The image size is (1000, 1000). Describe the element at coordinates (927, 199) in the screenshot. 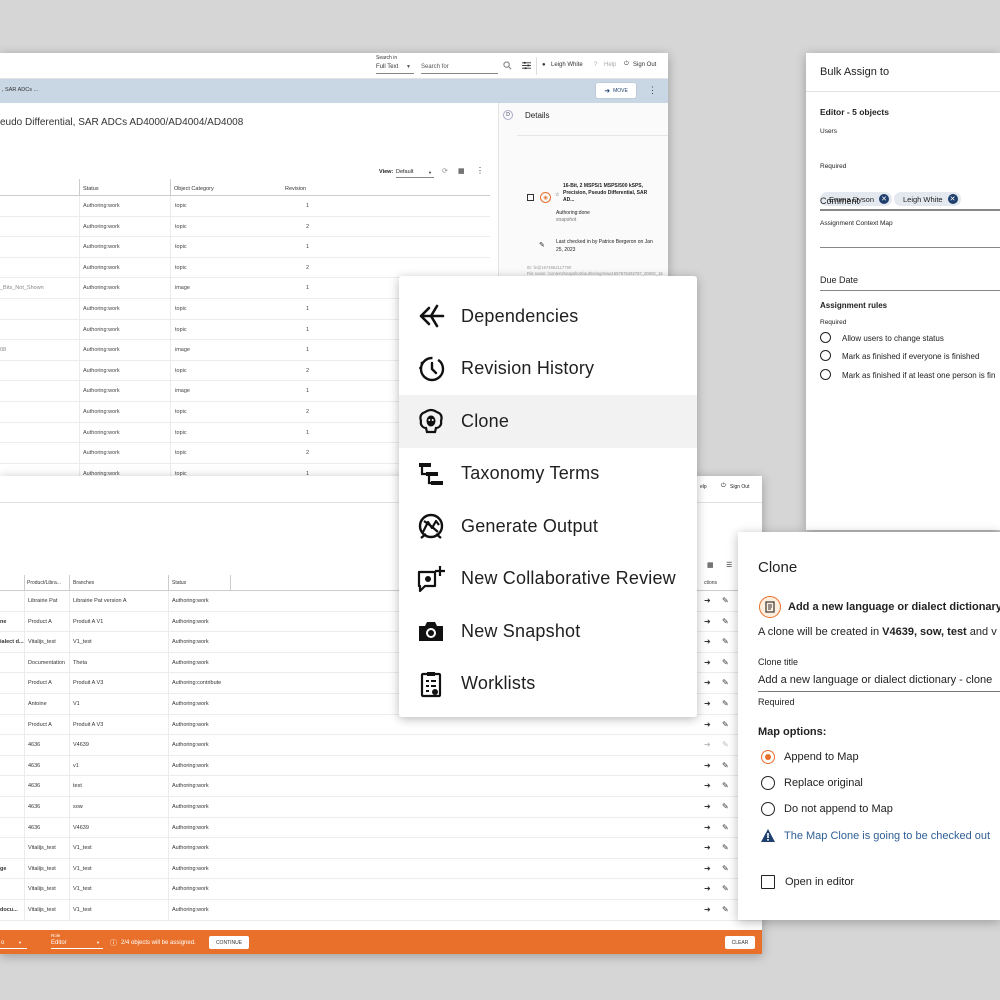

I see `user-chip: Leigh White ✕` at that location.